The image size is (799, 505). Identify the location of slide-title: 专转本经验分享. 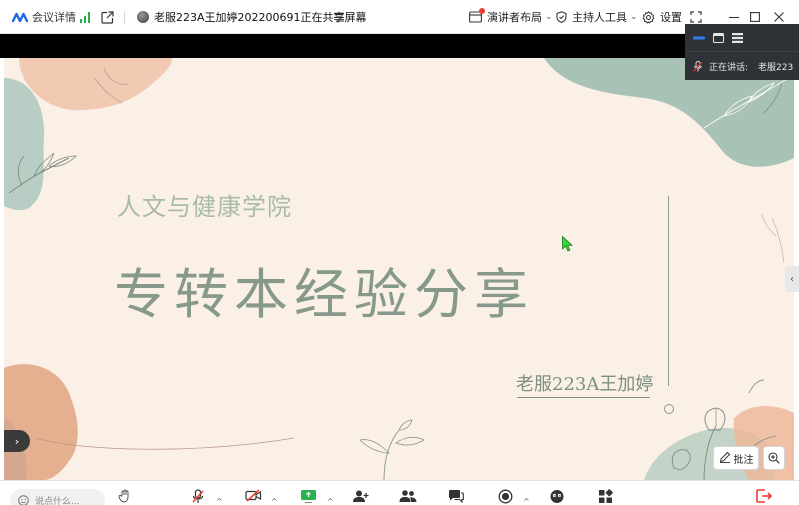
(324, 294).